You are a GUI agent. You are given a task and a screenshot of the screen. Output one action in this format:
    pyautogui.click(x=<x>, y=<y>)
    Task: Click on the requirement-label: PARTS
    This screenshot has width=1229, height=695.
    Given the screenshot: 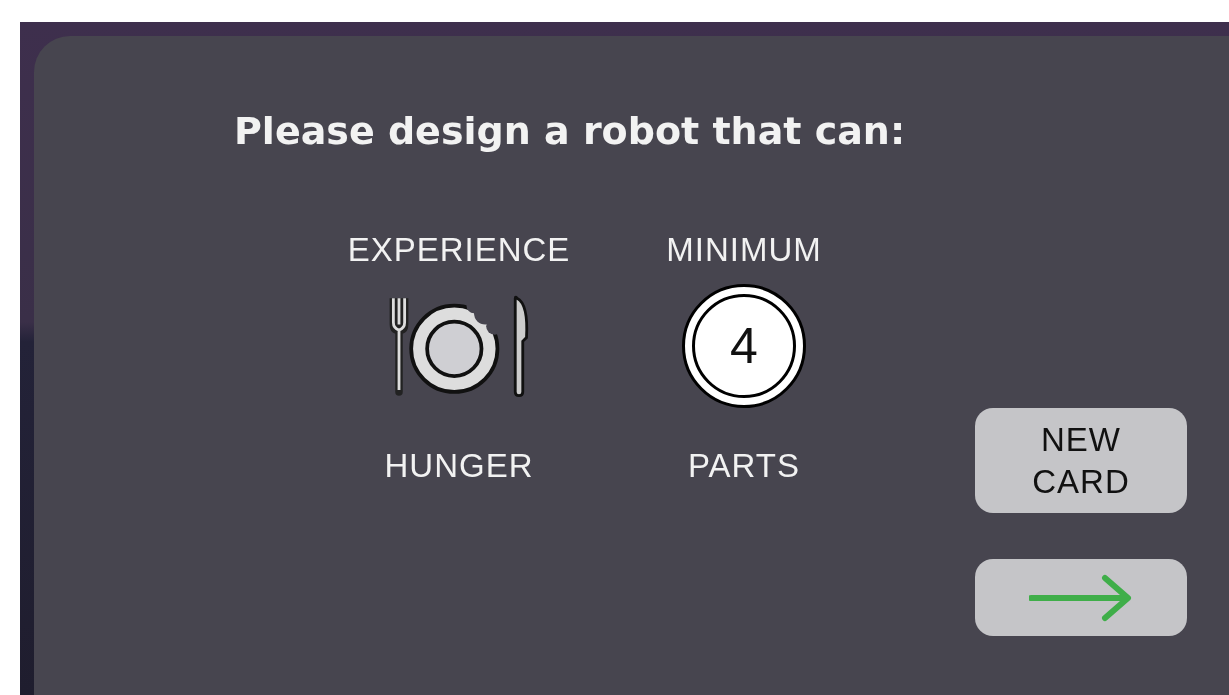 What is the action you would take?
    pyautogui.click(x=744, y=466)
    